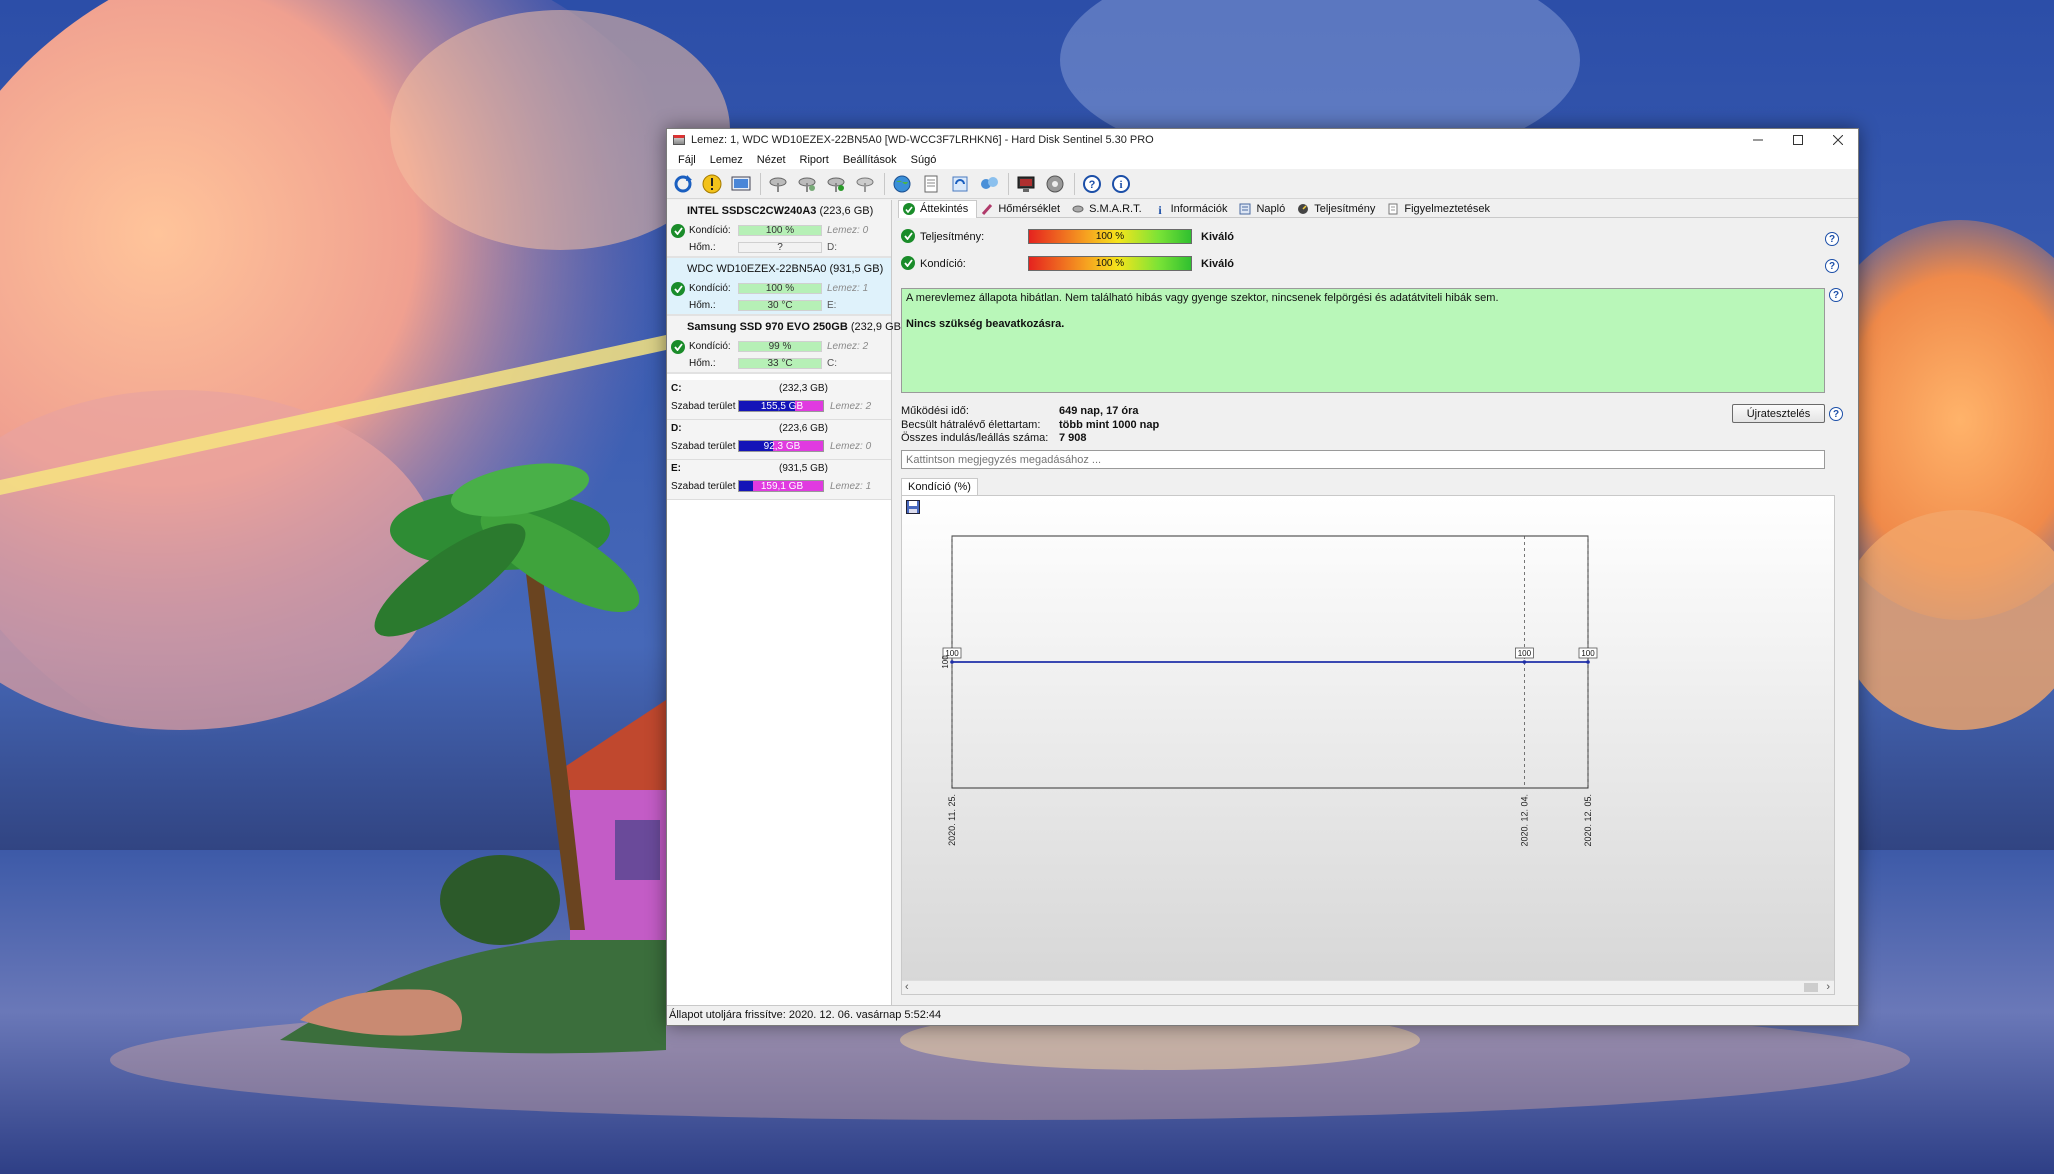  I want to click on disk-name: Samsung SSD 970 EVO 250GB, so click(767, 327).